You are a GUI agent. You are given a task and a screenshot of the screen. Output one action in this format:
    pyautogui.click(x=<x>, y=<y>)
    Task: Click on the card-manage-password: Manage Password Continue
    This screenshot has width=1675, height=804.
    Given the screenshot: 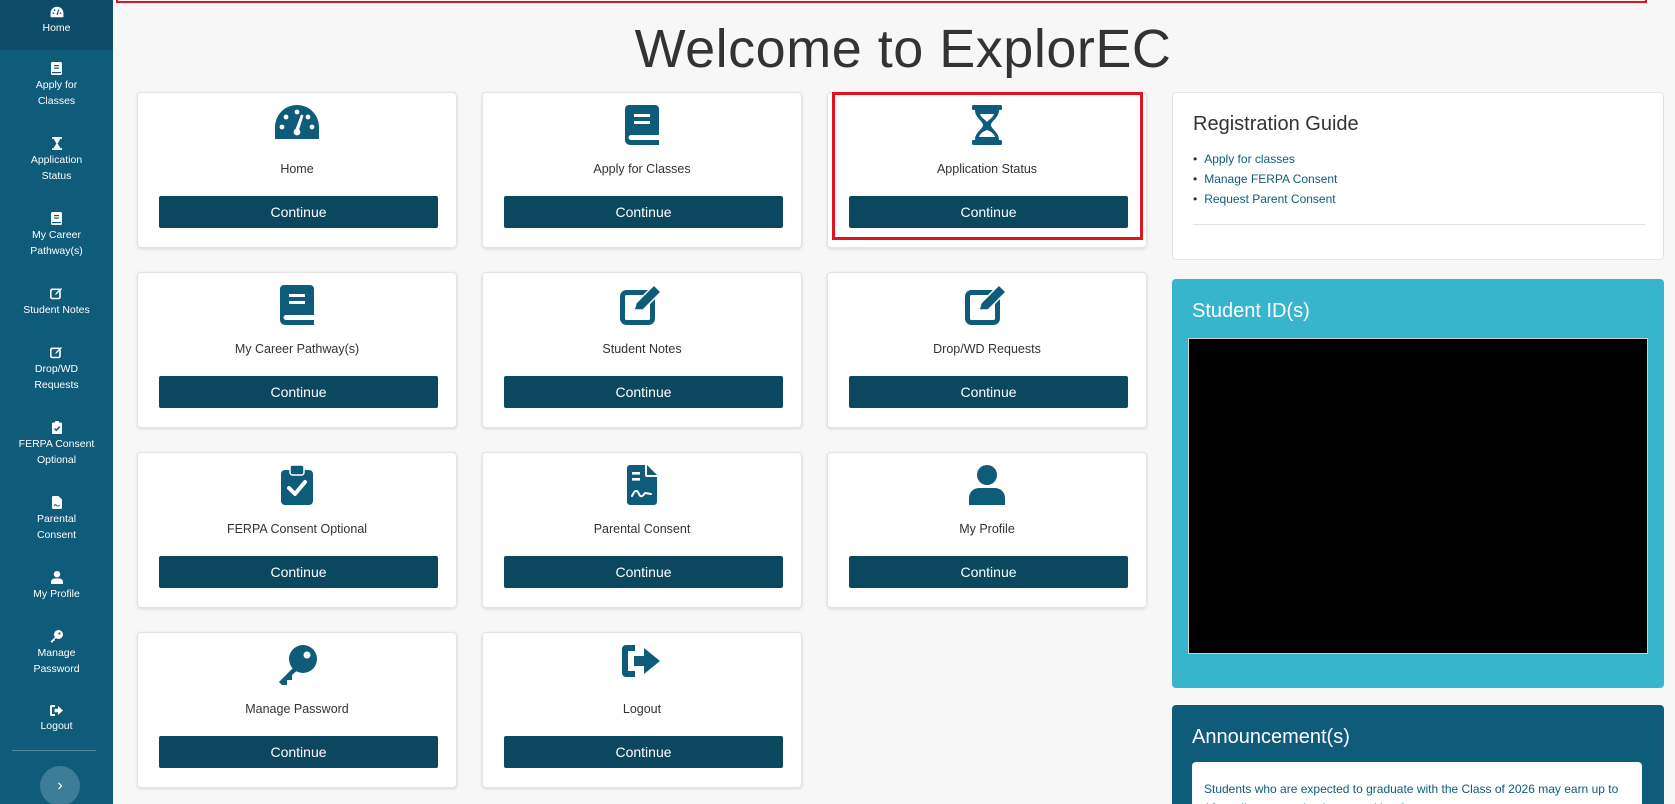 What is the action you would take?
    pyautogui.click(x=297, y=710)
    